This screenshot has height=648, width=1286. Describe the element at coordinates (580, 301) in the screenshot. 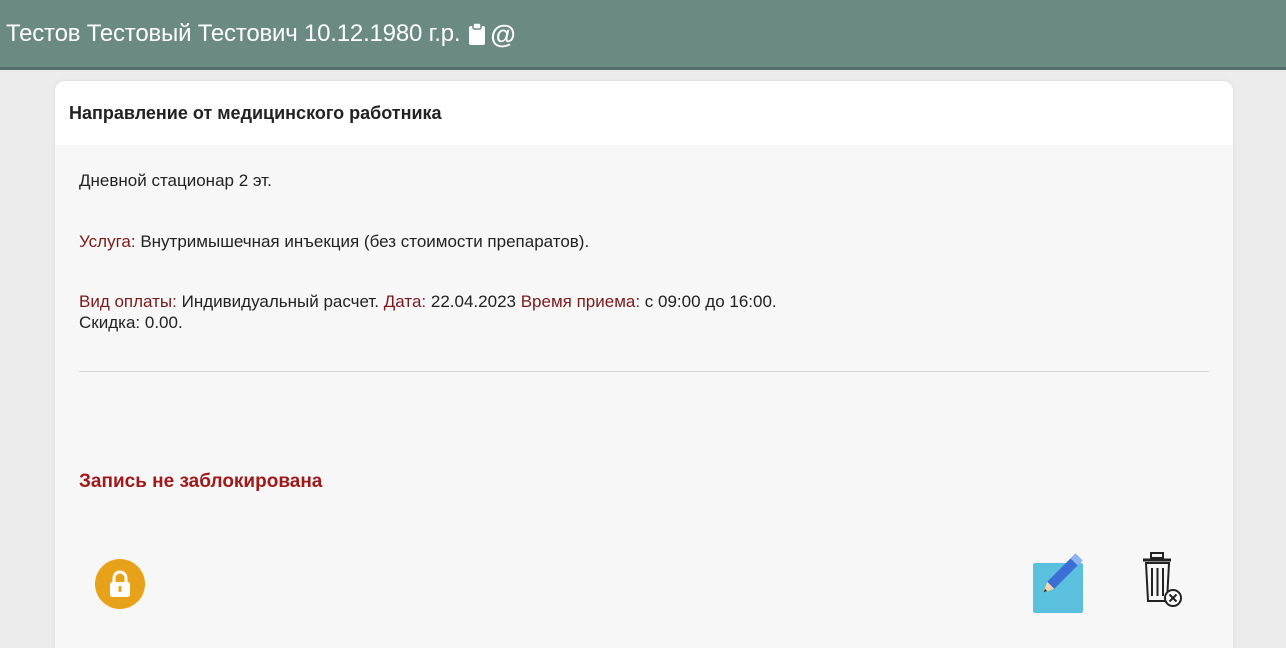

I see `time-label: Время приема:` at that location.